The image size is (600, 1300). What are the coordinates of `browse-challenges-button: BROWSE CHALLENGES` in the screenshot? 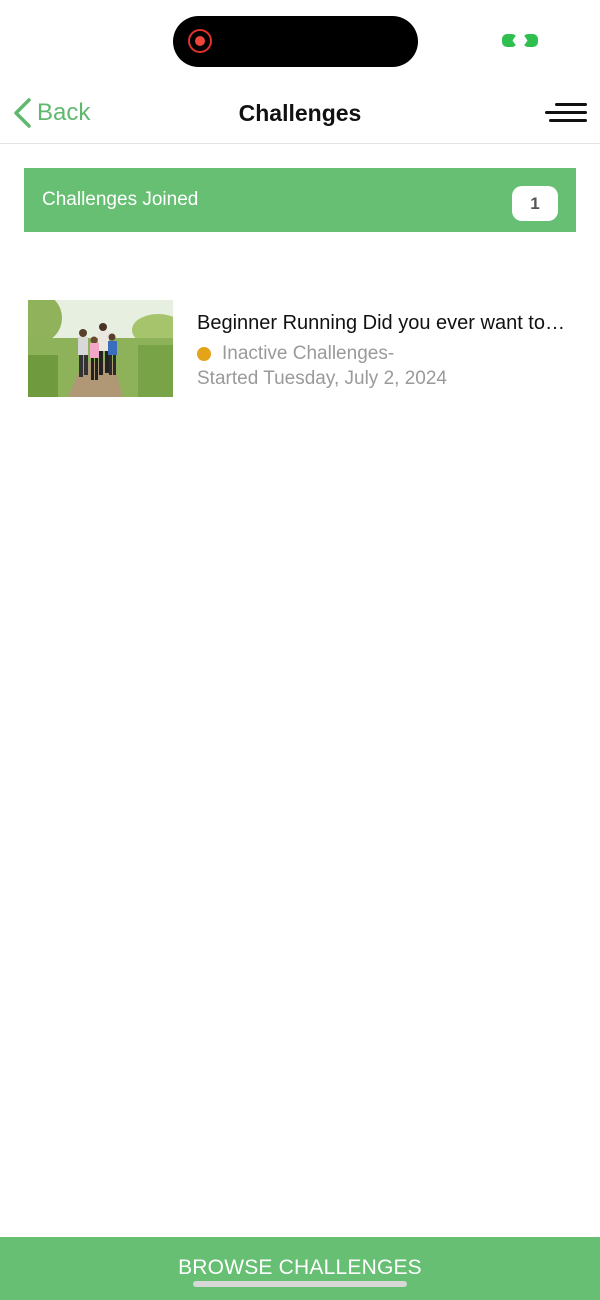 It's located at (300, 1268).